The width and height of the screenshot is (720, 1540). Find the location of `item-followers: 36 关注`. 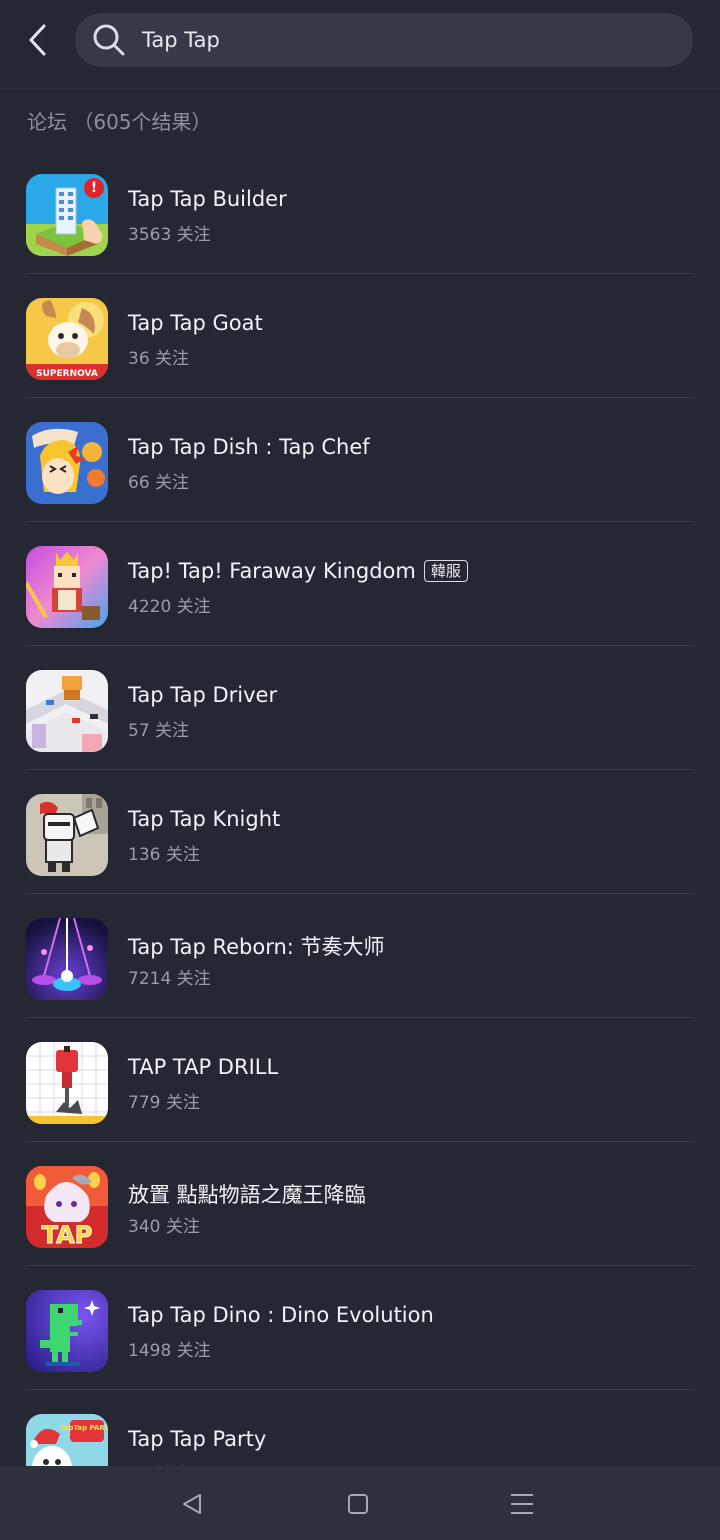

item-followers: 36 关注 is located at coordinates (159, 359).